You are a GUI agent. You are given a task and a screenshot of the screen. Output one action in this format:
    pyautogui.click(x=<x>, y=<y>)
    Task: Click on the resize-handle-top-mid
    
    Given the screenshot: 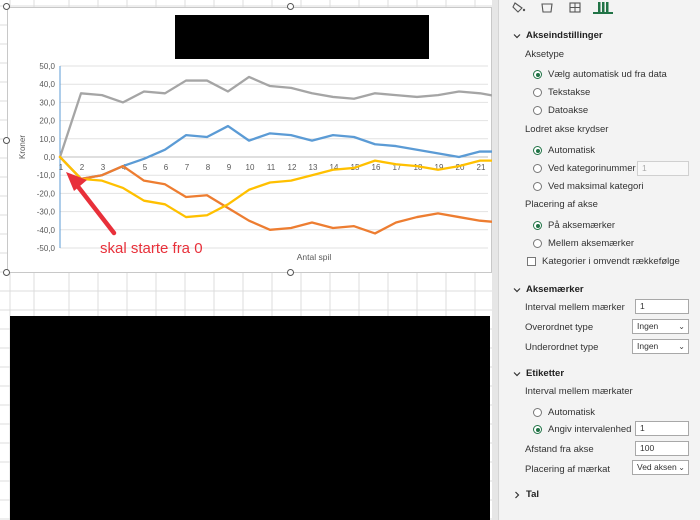 What is the action you would take?
    pyautogui.click(x=290, y=6)
    